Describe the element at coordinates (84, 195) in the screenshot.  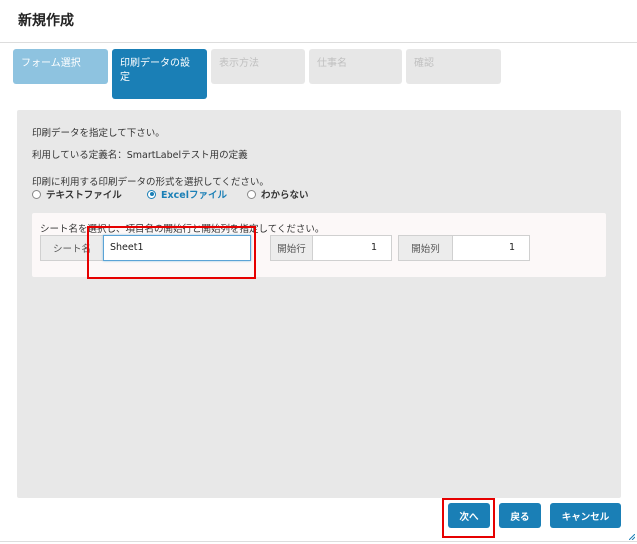
I see `radio-label: テキストファイル` at that location.